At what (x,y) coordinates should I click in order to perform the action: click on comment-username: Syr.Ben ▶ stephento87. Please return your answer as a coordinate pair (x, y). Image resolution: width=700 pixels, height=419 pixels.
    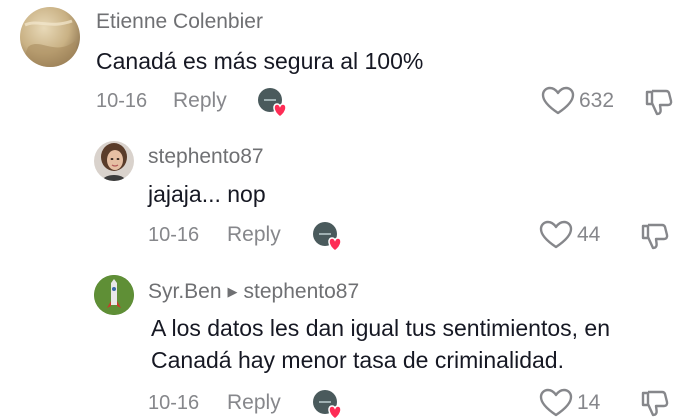
    Looking at the image, I should click on (253, 292).